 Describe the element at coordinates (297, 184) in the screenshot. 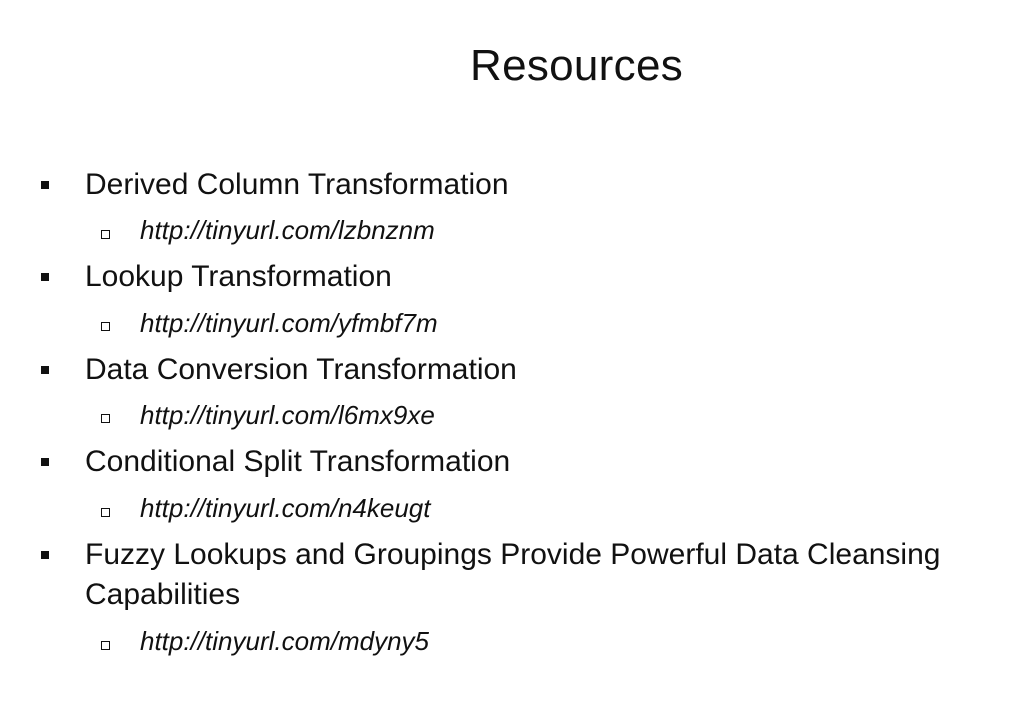

I see `resource-title: Derived Column Transformation` at that location.